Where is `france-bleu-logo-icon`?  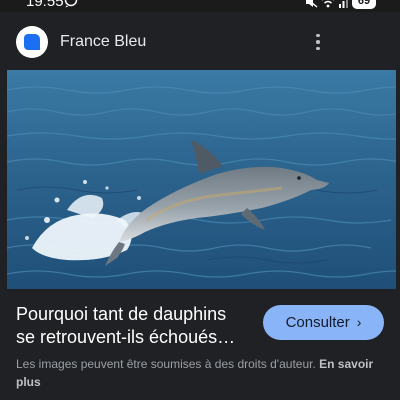
france-bleu-logo-icon is located at coordinates (32, 42).